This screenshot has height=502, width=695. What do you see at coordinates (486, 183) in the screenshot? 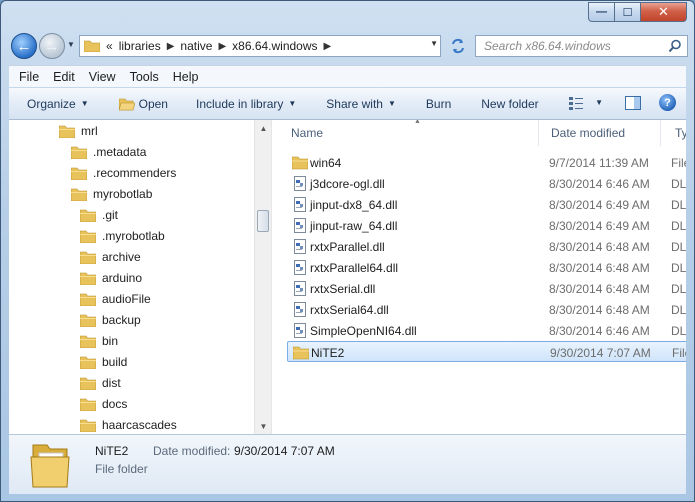
I see `file-row: j3dcore-ogl.dll 8/30/2014 6:46 AM DLL` at bounding box center [486, 183].